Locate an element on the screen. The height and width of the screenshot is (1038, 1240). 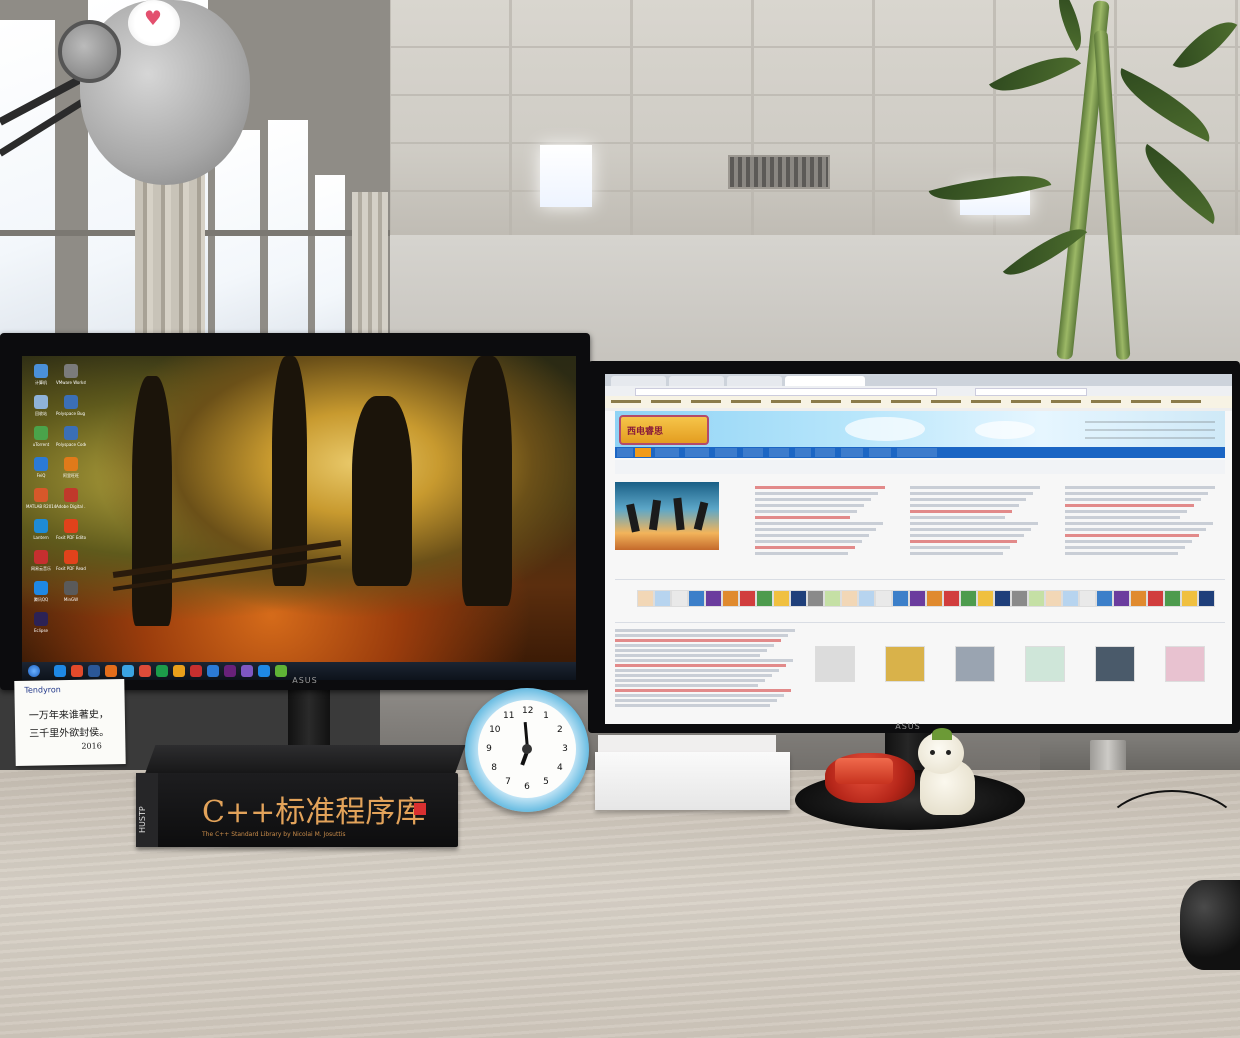
clock-number: 2 is located at coordinates (560, 730).